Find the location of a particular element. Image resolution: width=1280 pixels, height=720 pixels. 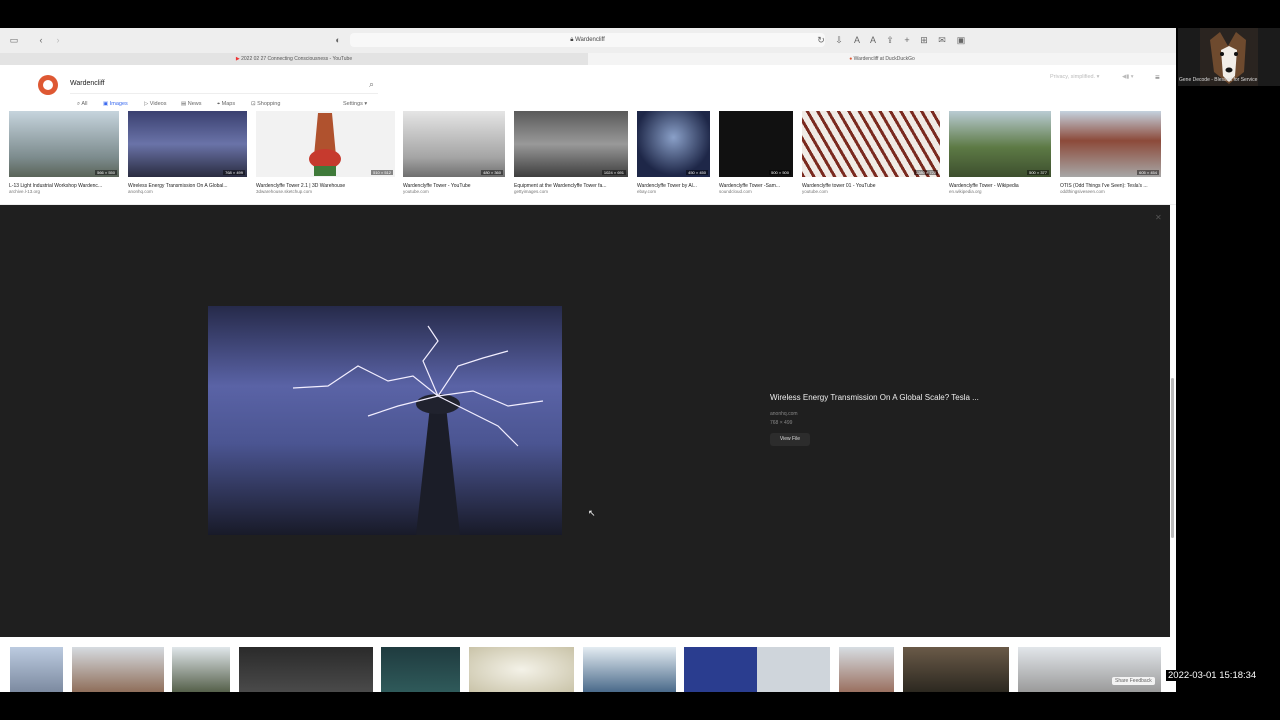

address-bar: 🔒︎ Wardencliff is located at coordinates (587, 40).